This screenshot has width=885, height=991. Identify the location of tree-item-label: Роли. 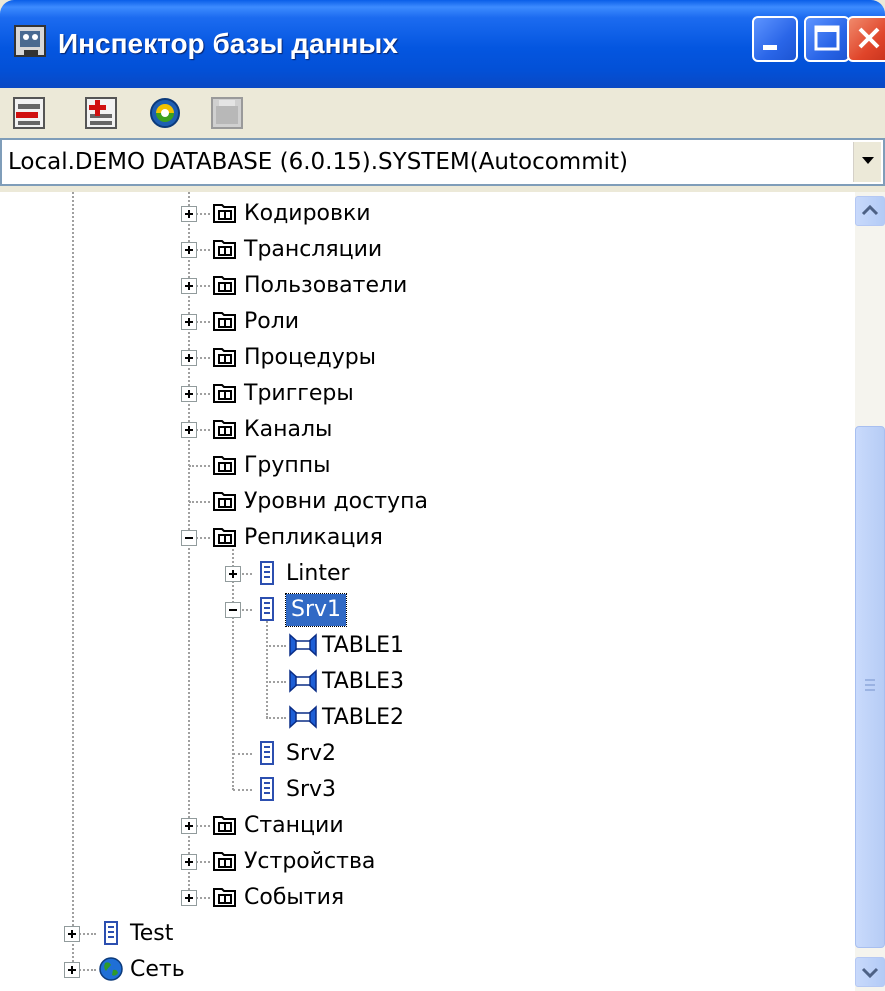
(272, 321).